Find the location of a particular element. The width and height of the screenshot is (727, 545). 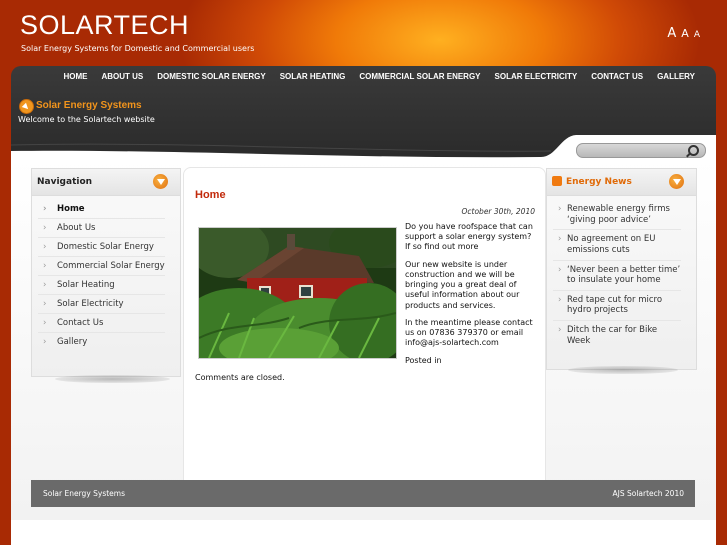

nav-item-commercial-solar-energy: COMMERCIAL SOLAR ENERGY is located at coordinates (419, 76).